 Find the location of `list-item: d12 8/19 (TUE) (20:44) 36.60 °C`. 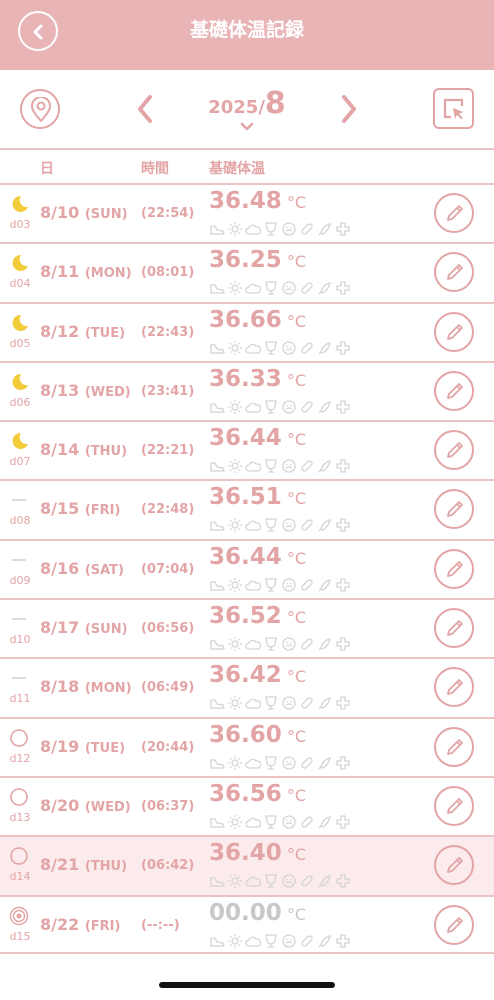

list-item: d12 8/19 (TUE) (20:44) 36.60 °C is located at coordinates (247, 746).